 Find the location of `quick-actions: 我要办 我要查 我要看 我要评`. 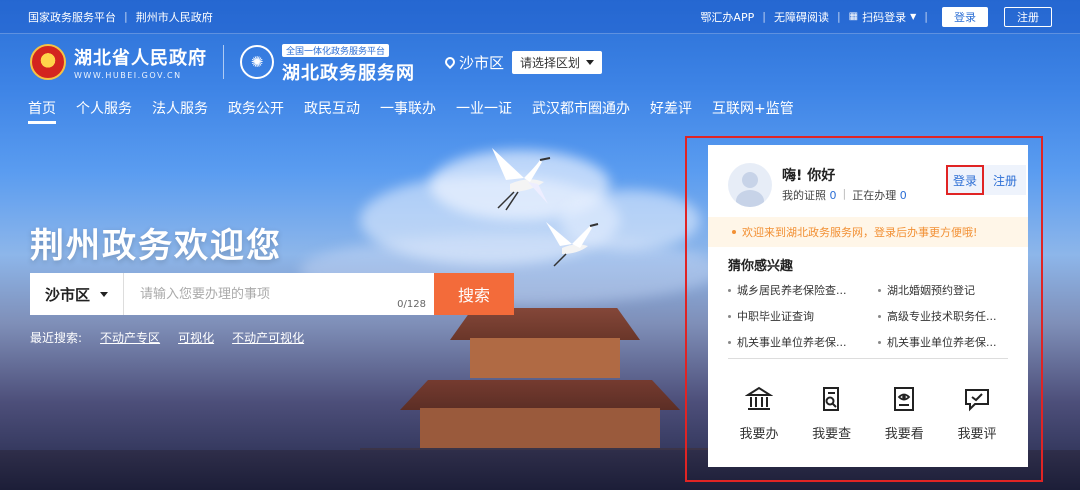

quick-actions: 我要办 我要查 我要看 我要评 is located at coordinates (868, 413).